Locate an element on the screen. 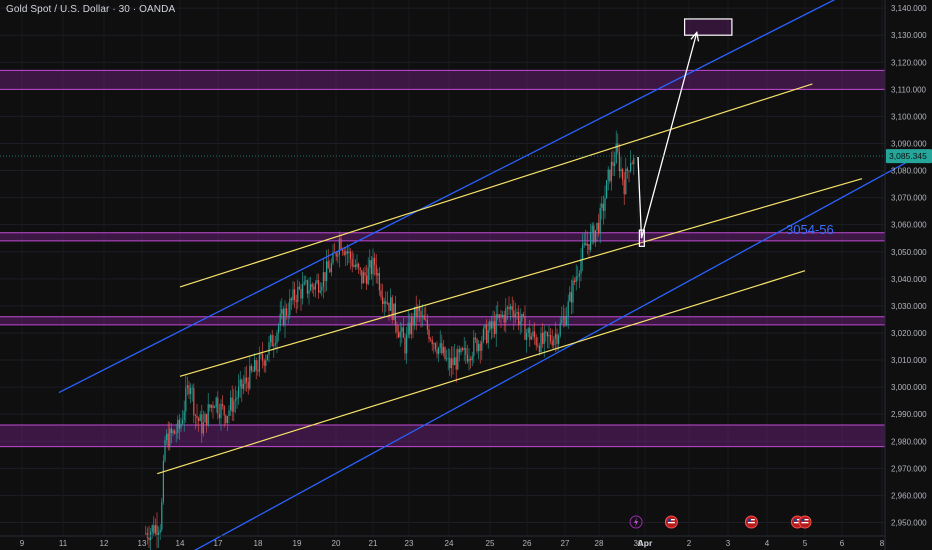  y-tick-label: 2,950.000 is located at coordinates (909, 522).